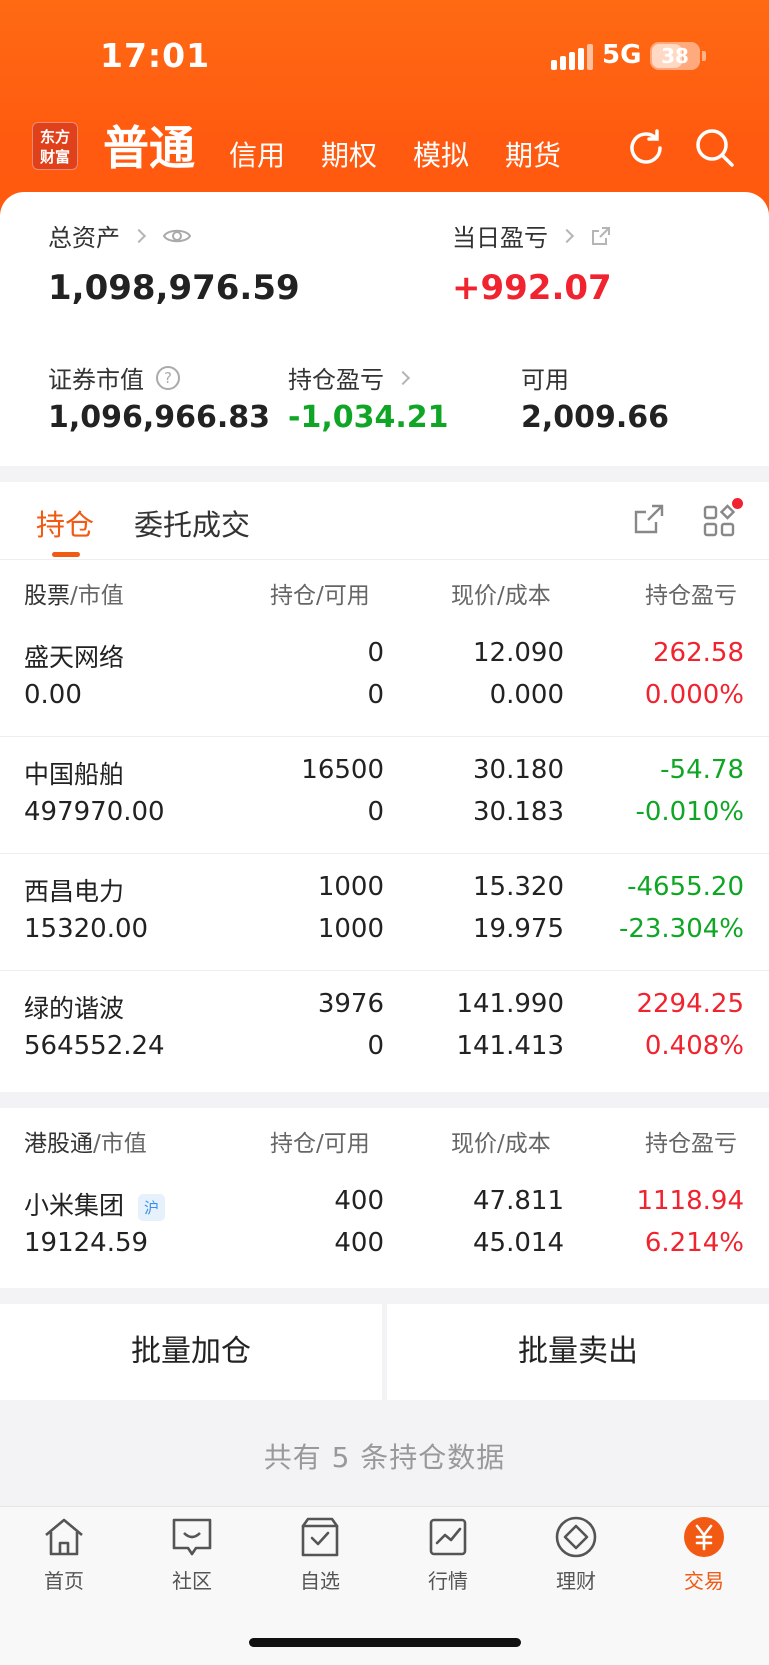  Describe the element at coordinates (192, 1557) in the screenshot. I see `tabbar-community: 社区` at that location.